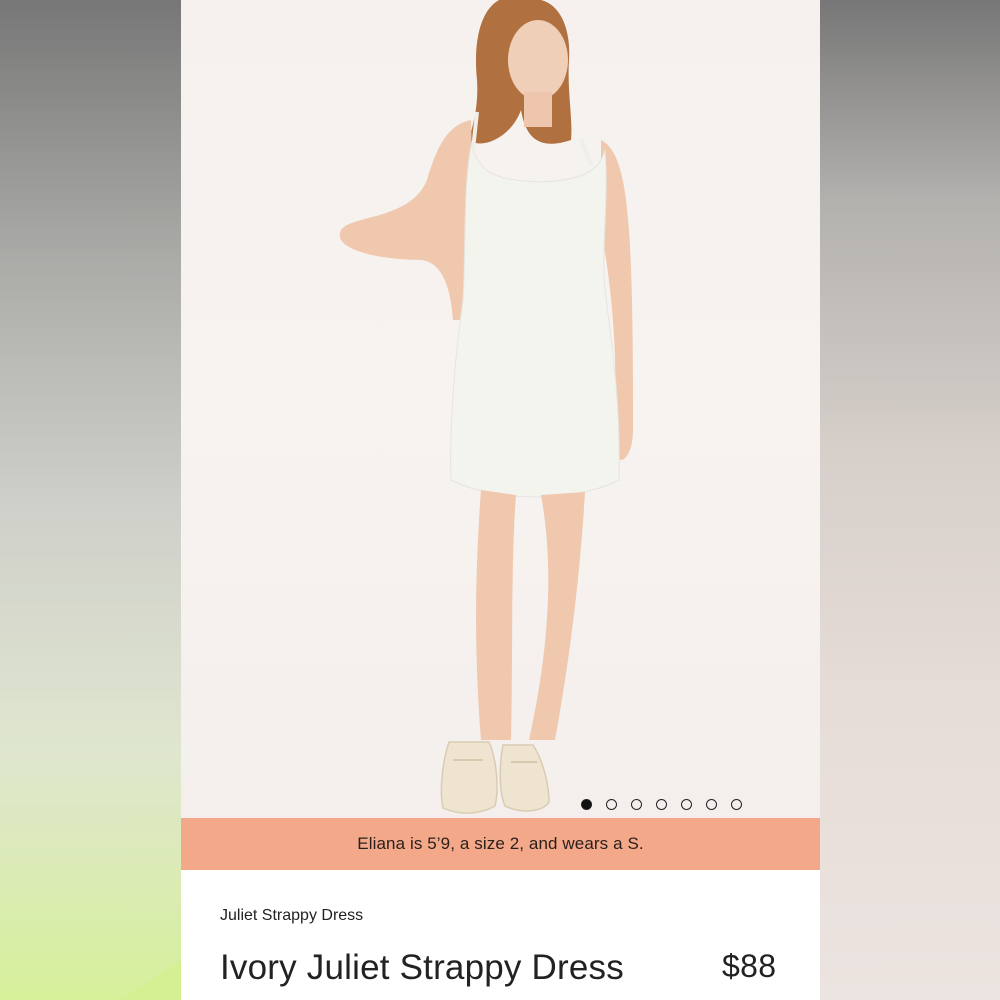  Describe the element at coordinates (749, 966) in the screenshot. I see `product-price: $88` at that location.